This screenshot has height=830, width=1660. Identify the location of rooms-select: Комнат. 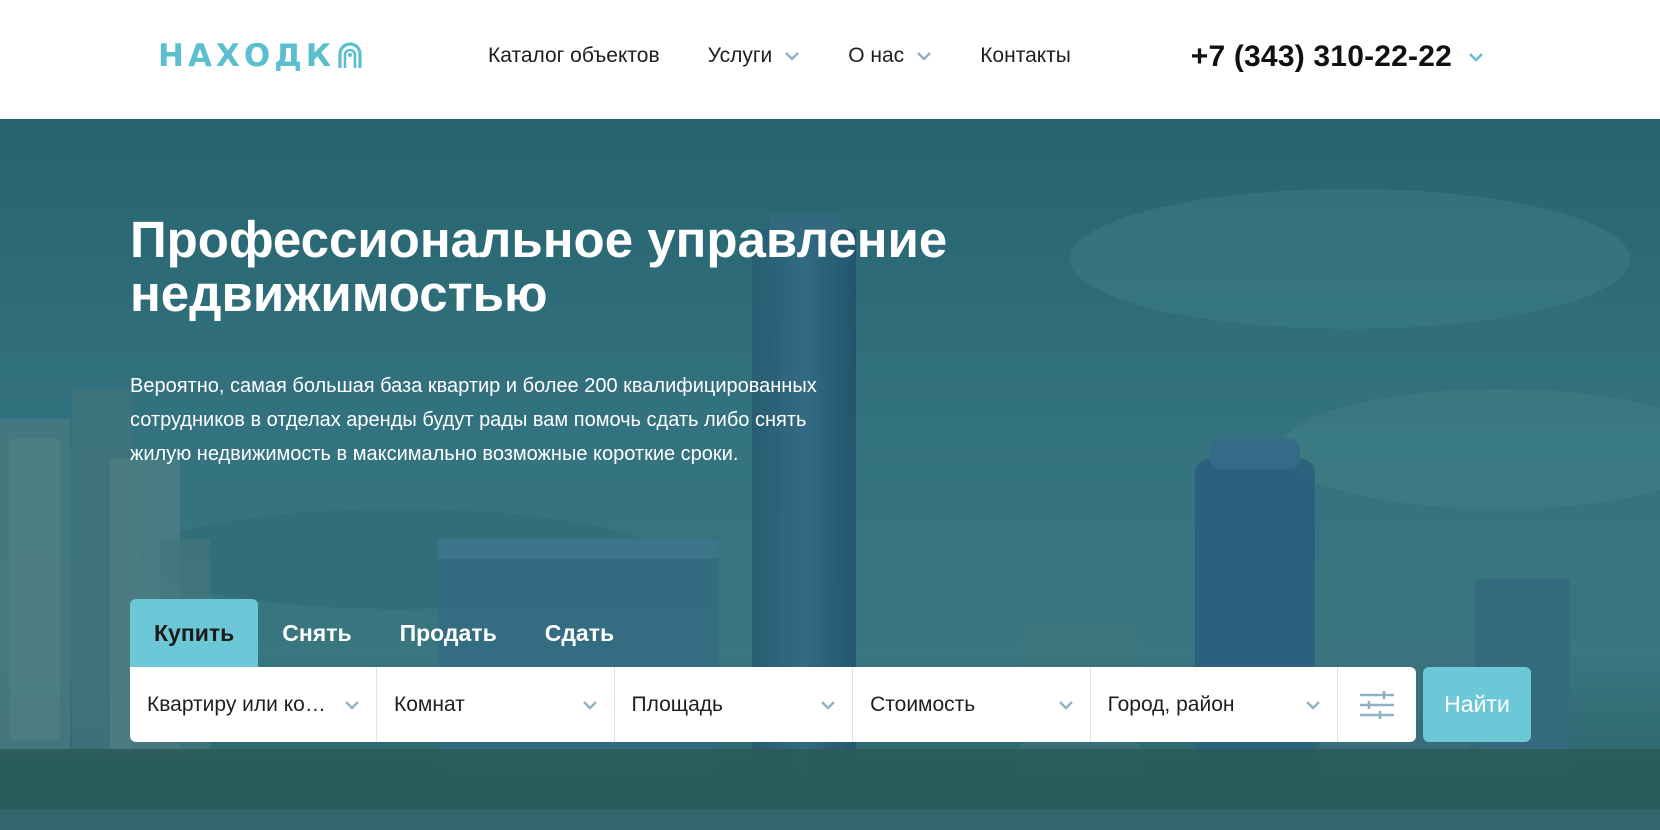
(496, 704).